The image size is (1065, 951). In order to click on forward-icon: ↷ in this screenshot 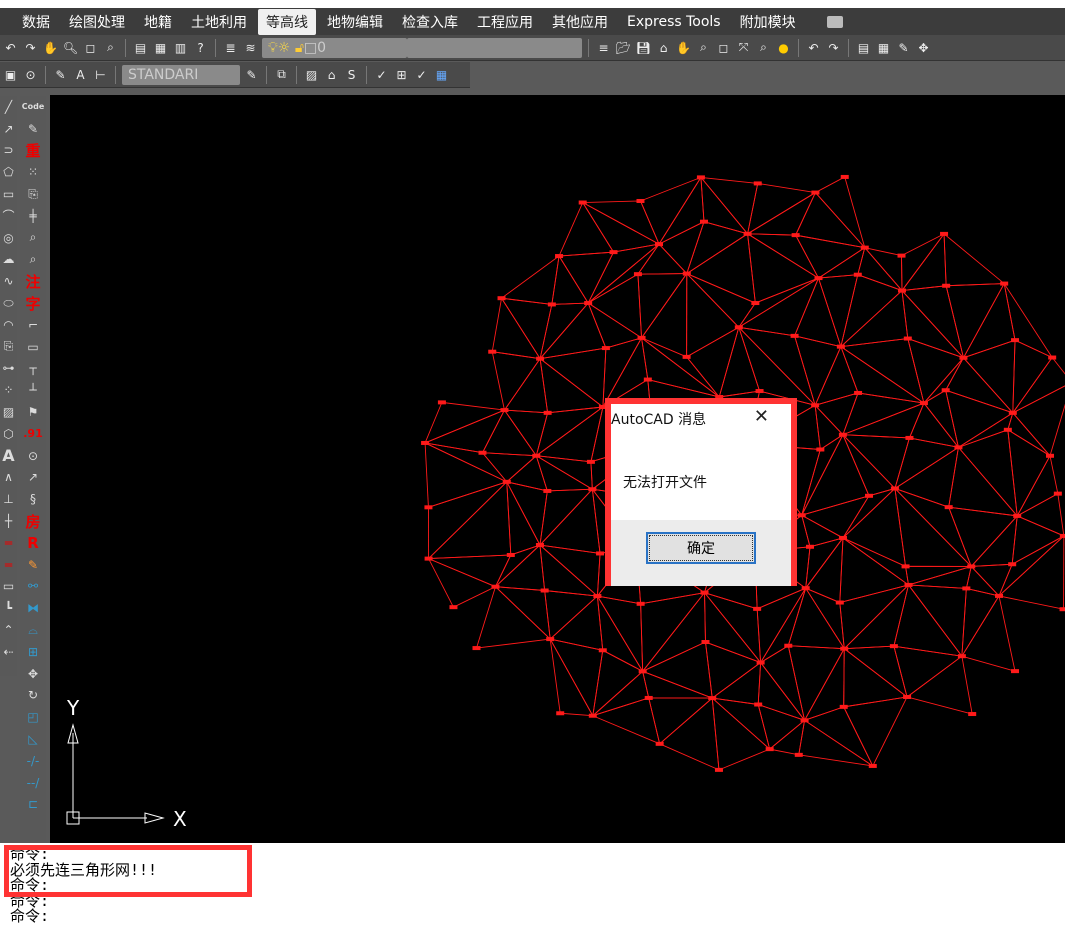, I will do `click(833, 47)`.